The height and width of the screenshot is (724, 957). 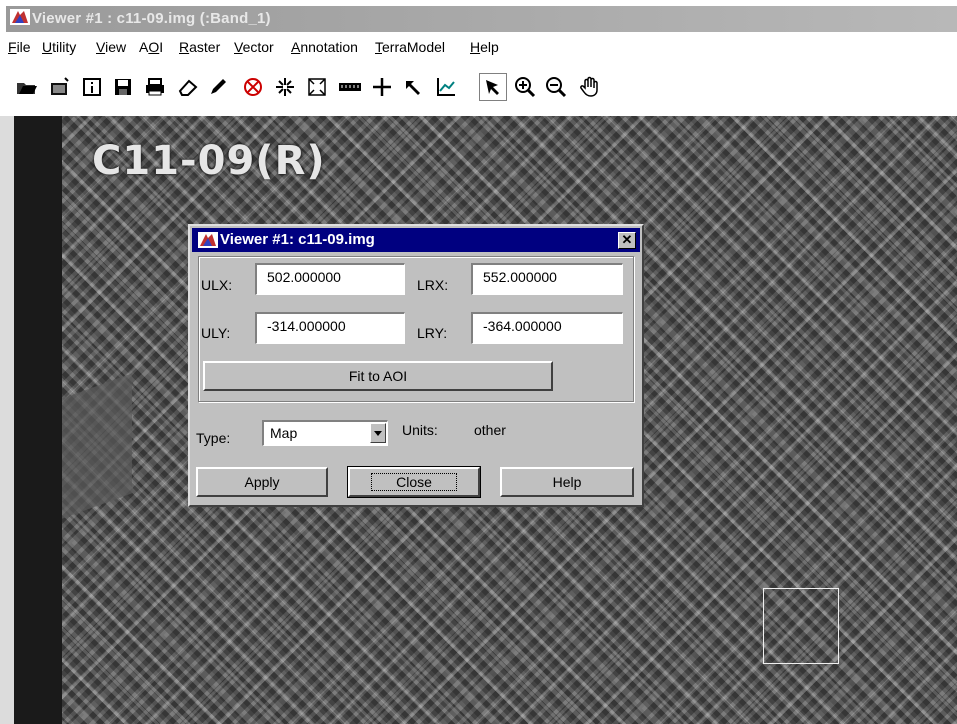 I want to click on eraser-icon, so click(x=188, y=87).